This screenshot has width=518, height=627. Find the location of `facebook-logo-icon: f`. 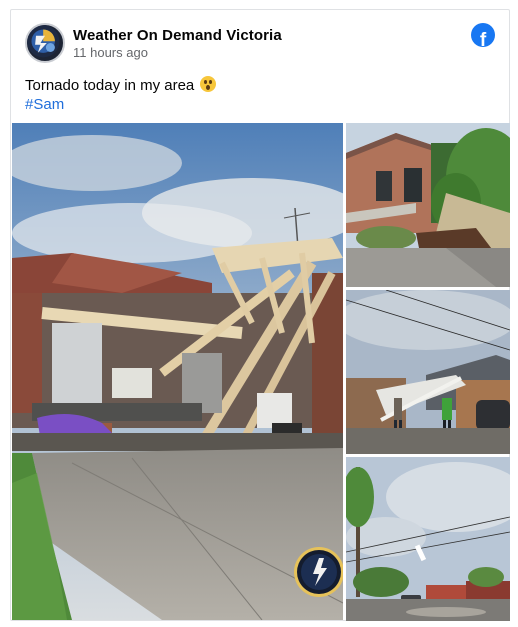

facebook-logo-icon: f is located at coordinates (483, 35).